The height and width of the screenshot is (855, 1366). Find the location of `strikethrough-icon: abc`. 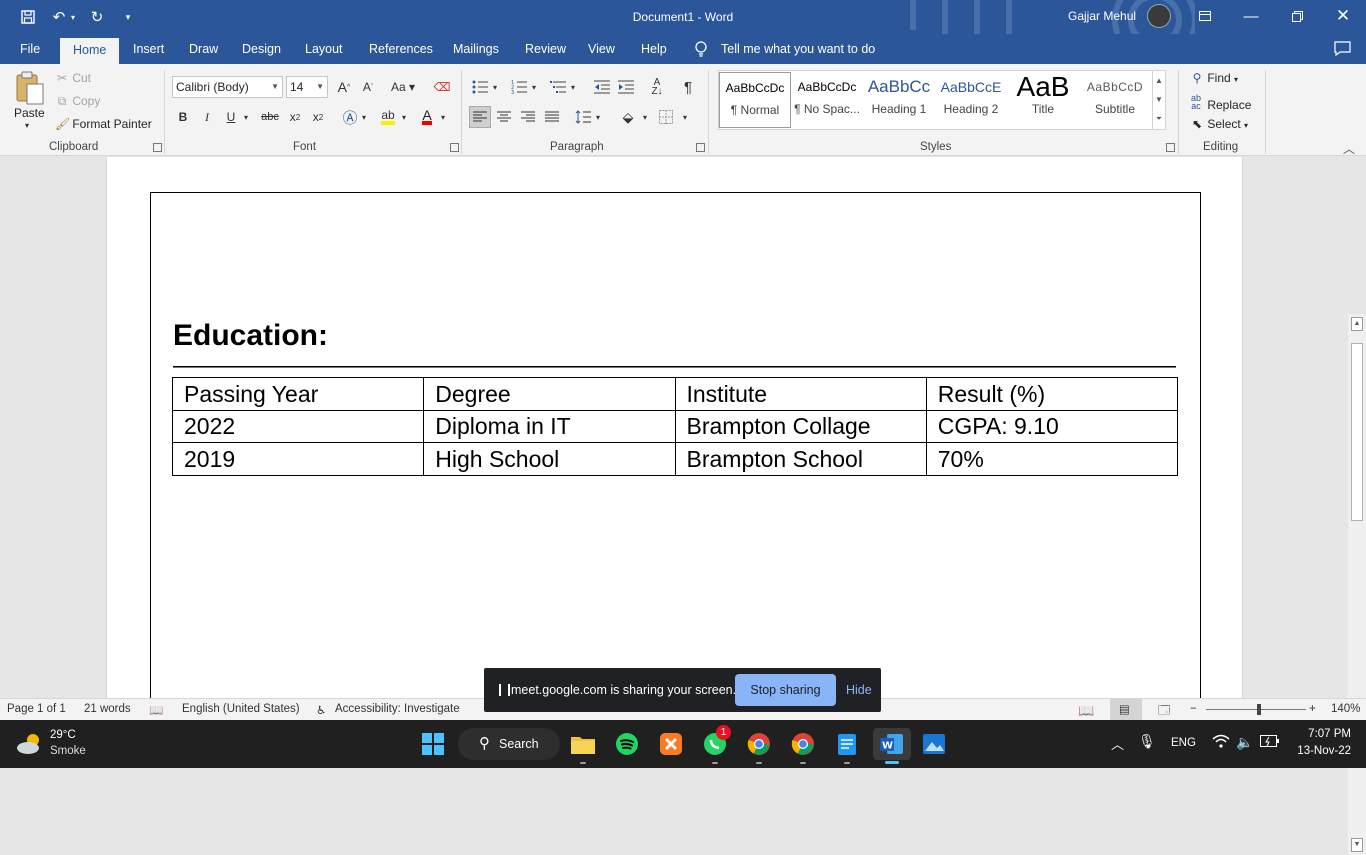

strikethrough-icon: abc is located at coordinates (270, 117).